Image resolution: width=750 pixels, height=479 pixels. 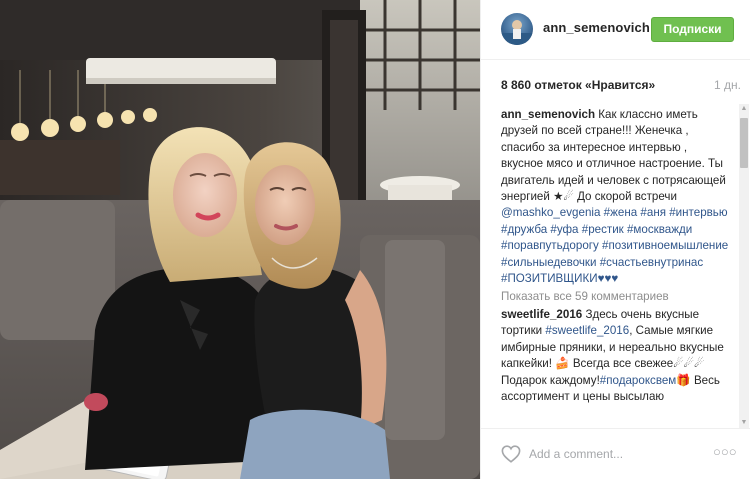 What do you see at coordinates (559, 278) in the screenshot?
I see `hashtag: #ПОЗИТИВЩИКИ♥♥♥` at bounding box center [559, 278].